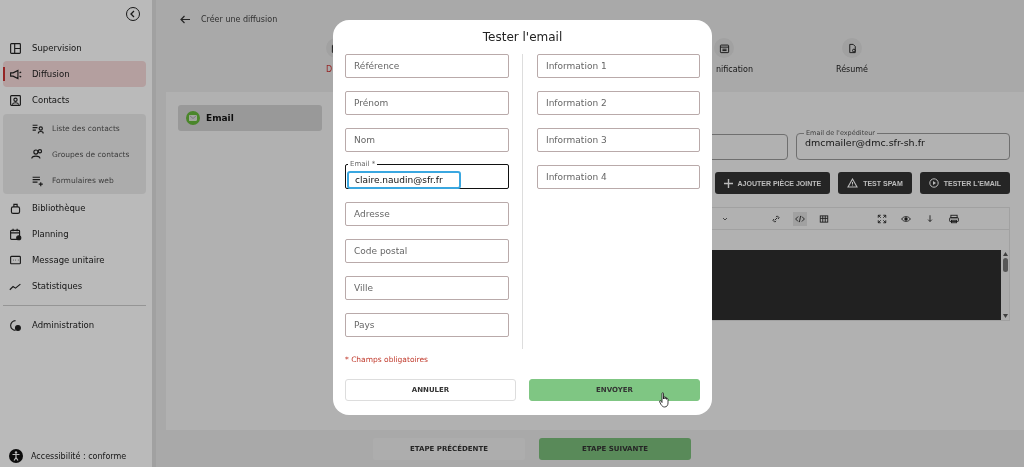  Describe the element at coordinates (74, 234) in the screenshot. I see `sidebar-item: Planning` at that location.